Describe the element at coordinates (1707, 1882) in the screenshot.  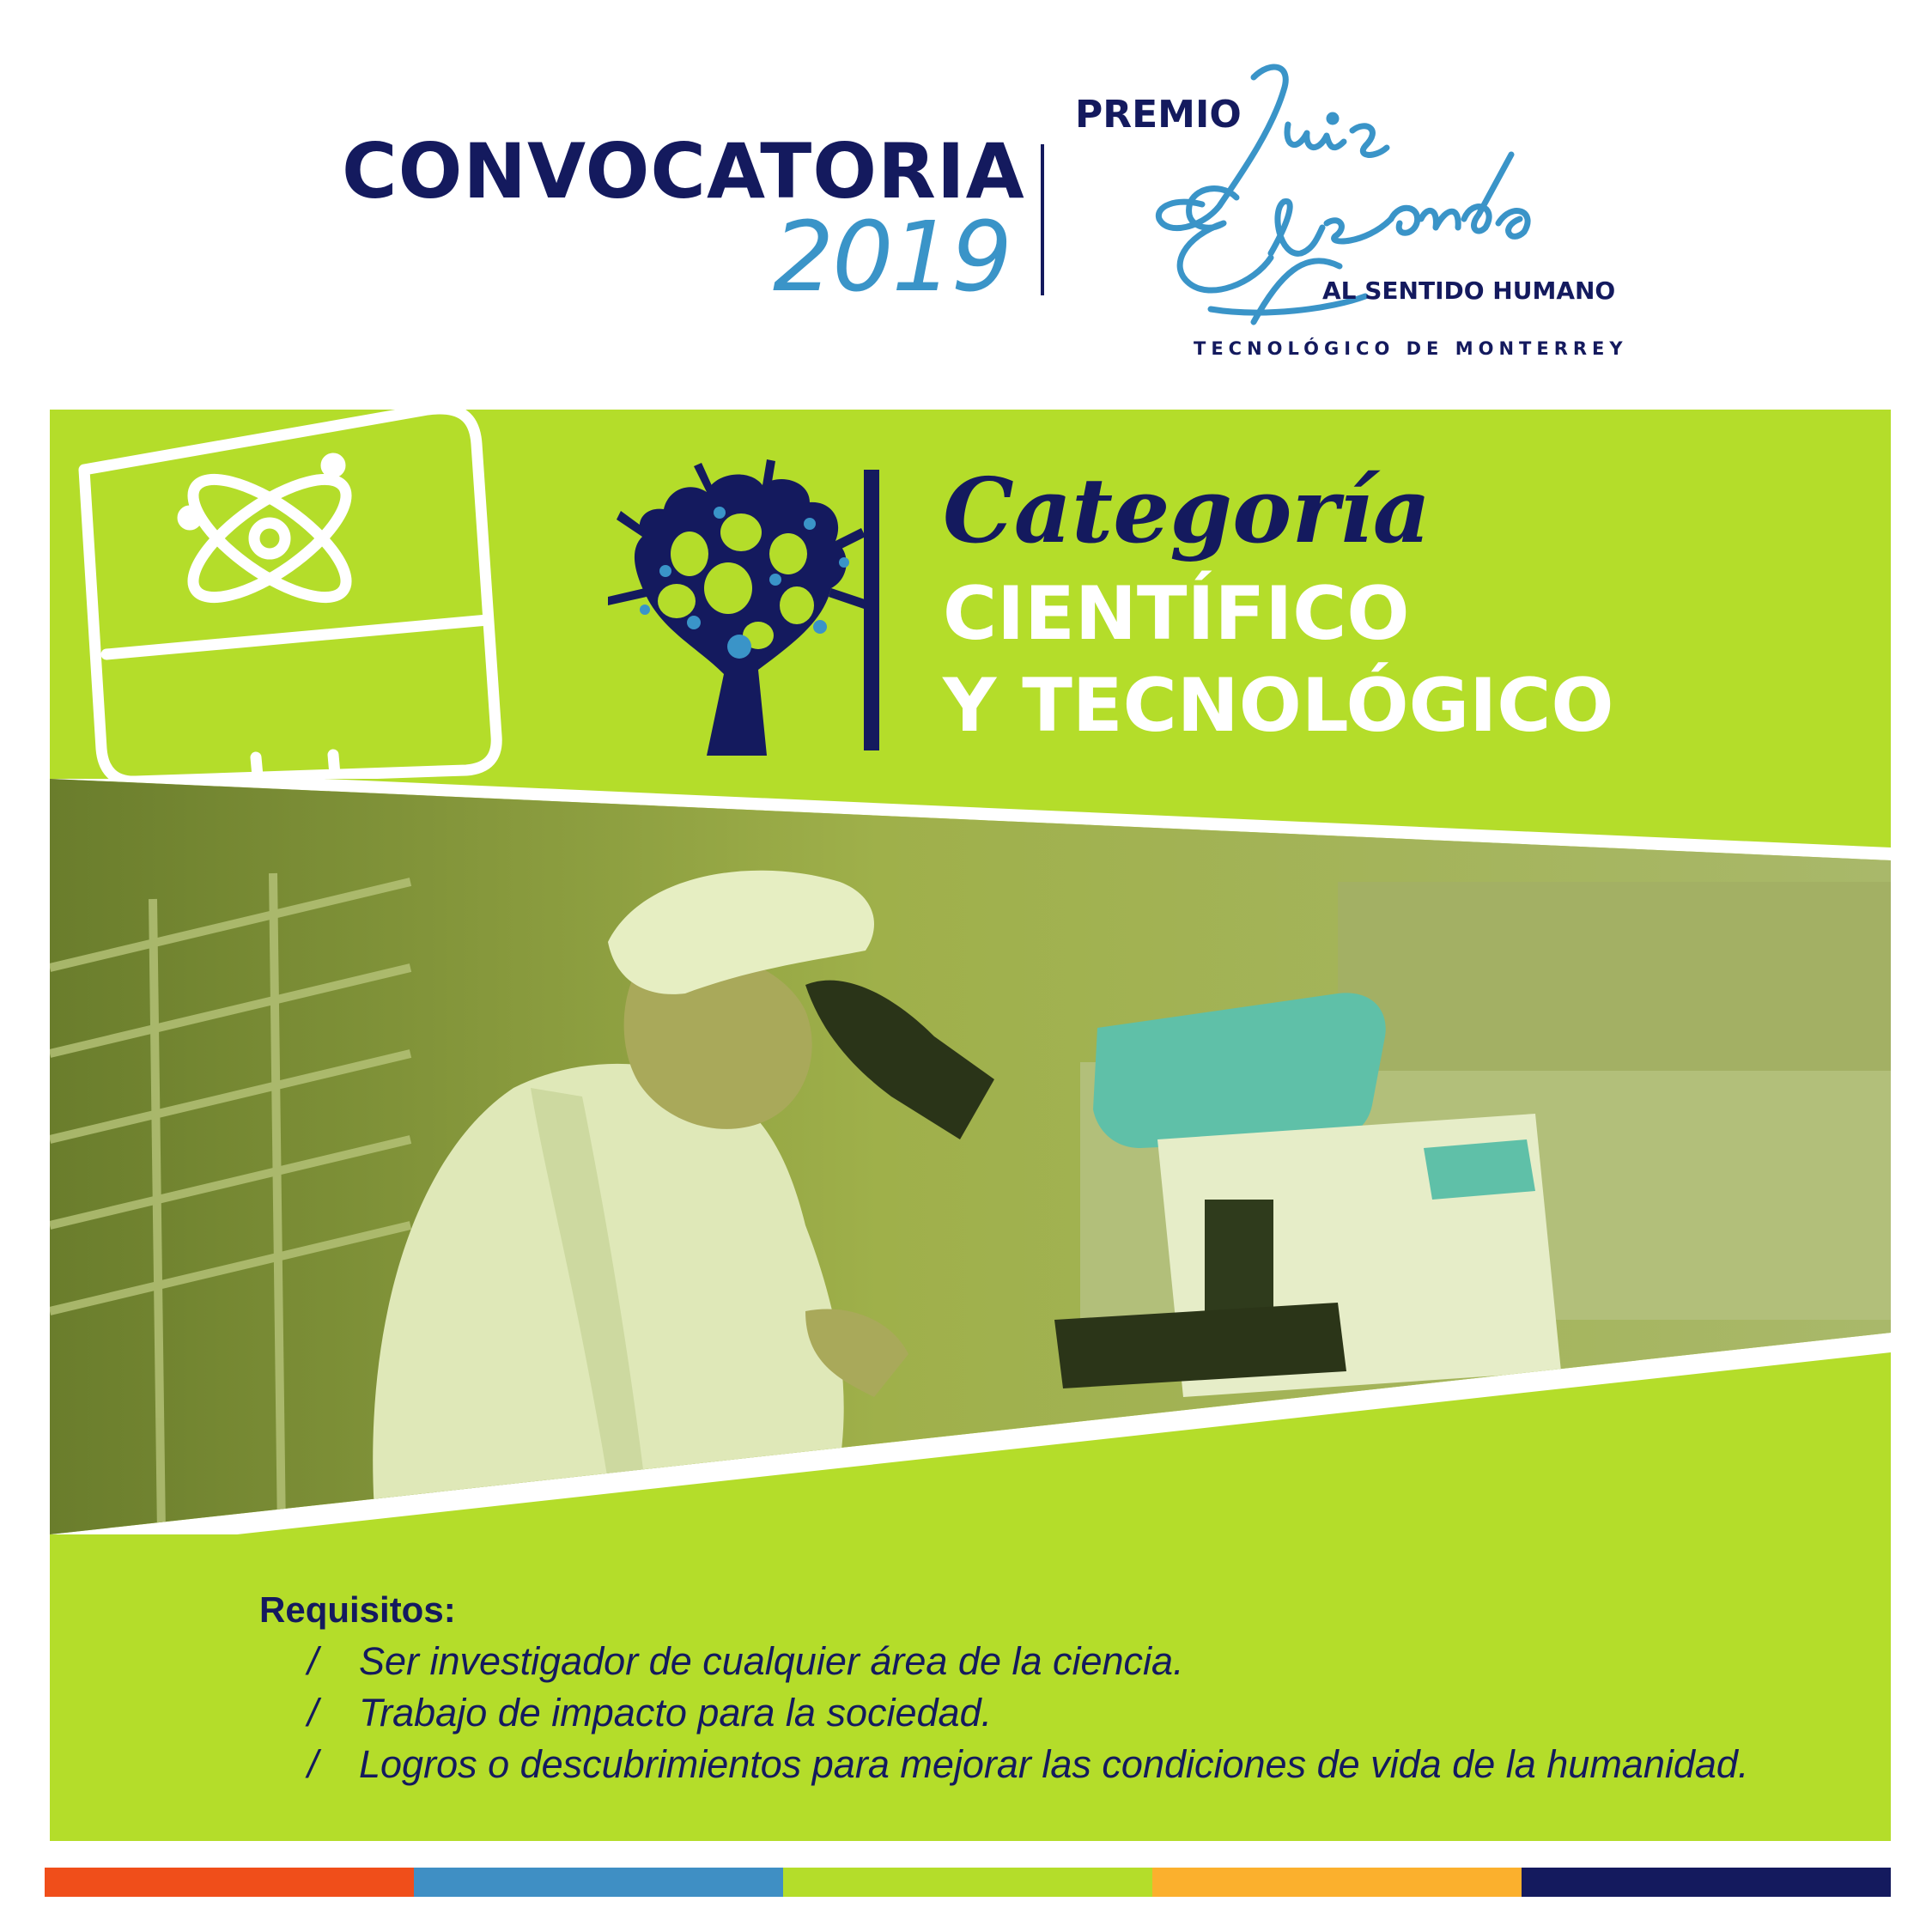
I see `color-bar-navy` at that location.